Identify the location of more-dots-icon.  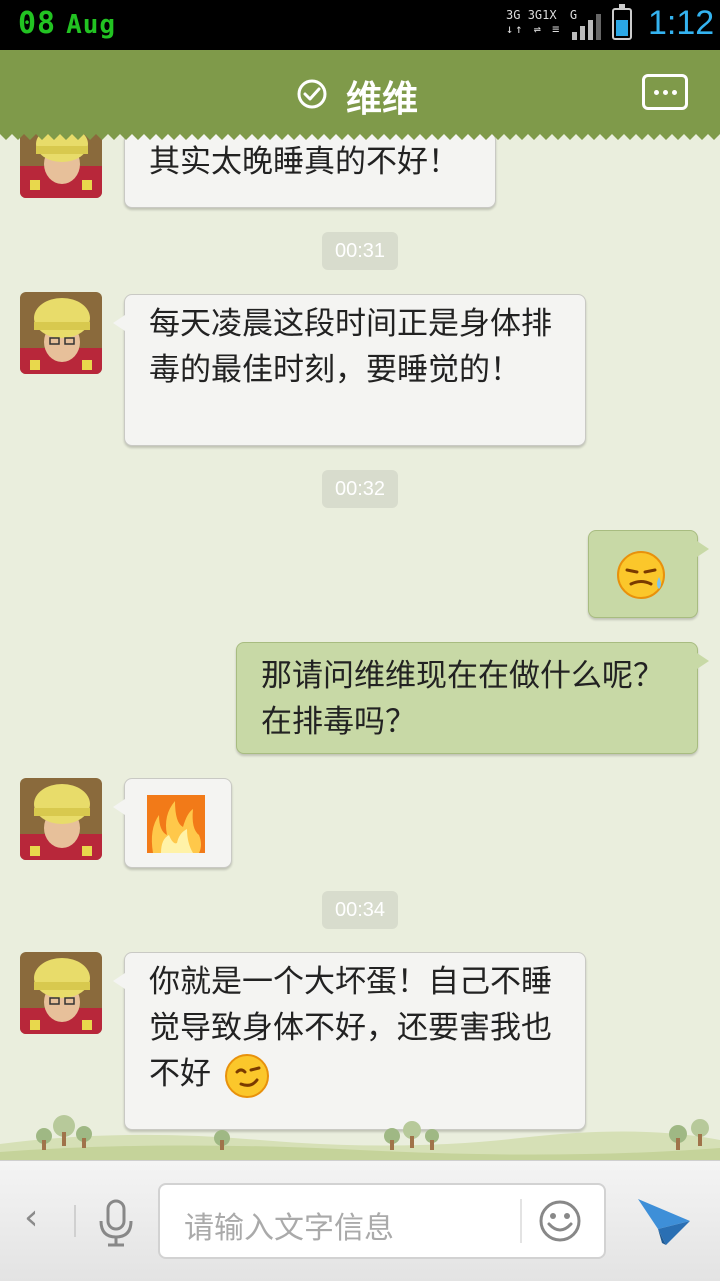
(656, 92).